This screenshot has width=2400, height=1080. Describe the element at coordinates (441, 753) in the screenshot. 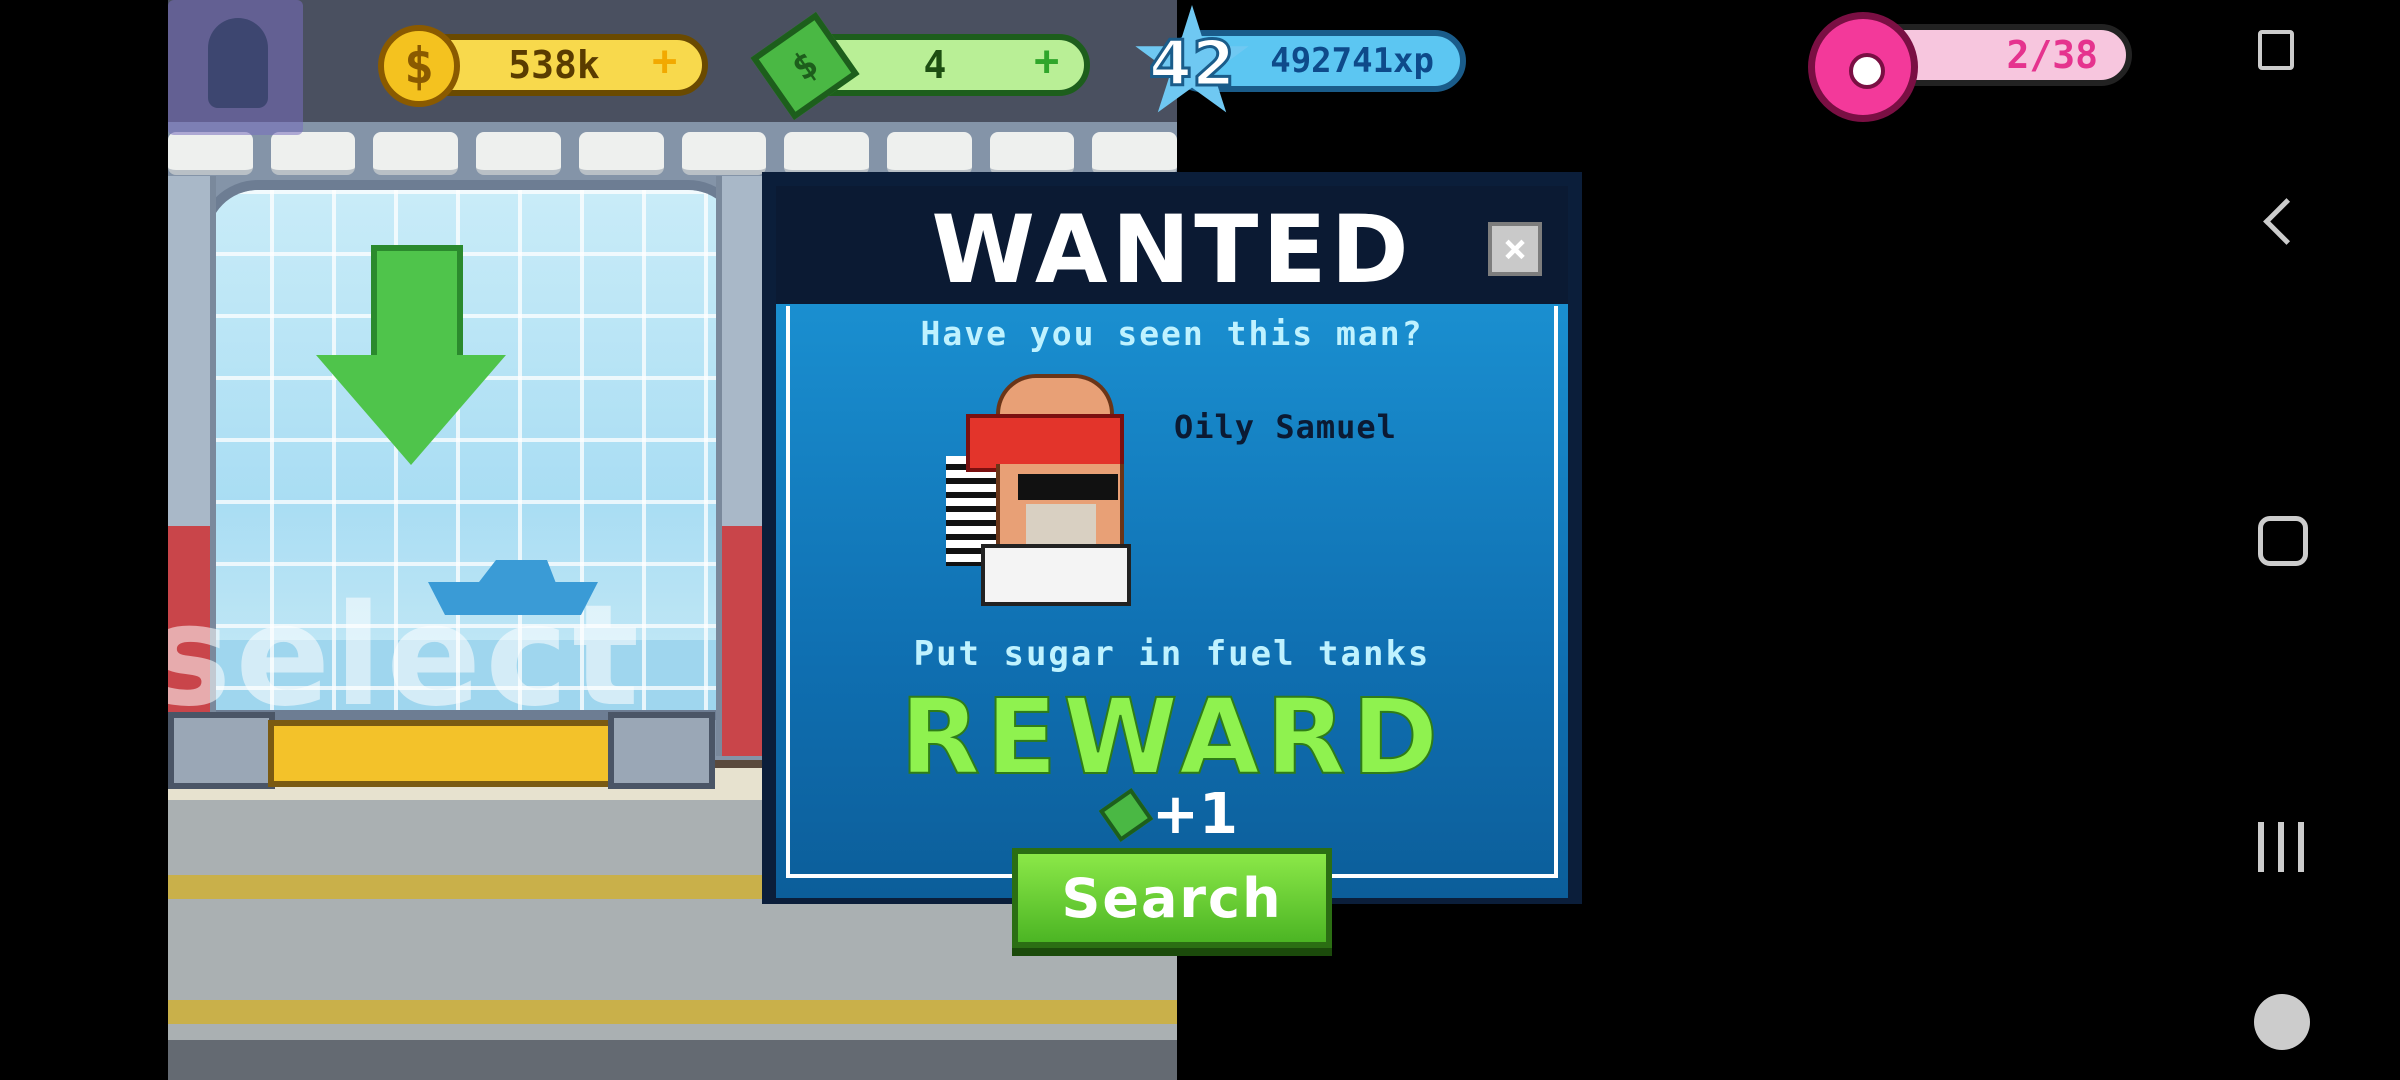

I see `train-car-selected` at that location.